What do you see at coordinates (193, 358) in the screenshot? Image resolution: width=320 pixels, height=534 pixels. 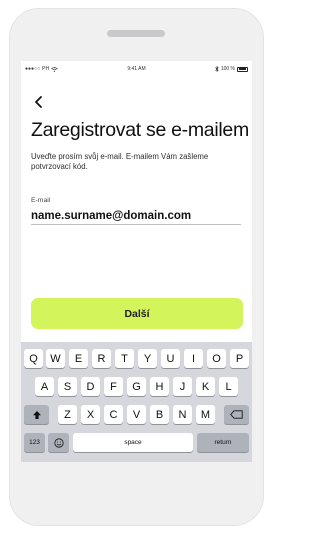 I see `key-i: I` at bounding box center [193, 358].